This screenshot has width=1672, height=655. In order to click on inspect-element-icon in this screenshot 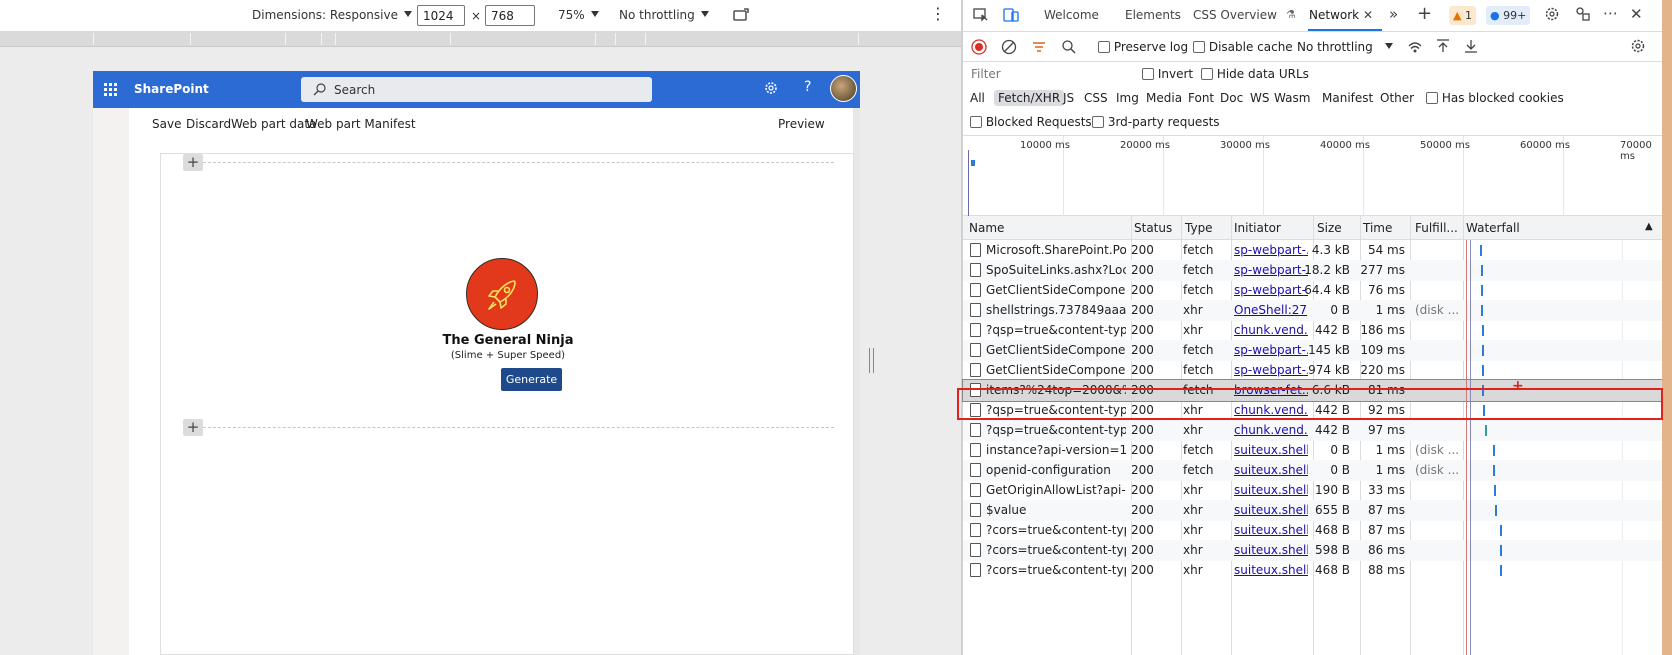, I will do `click(981, 16)`.